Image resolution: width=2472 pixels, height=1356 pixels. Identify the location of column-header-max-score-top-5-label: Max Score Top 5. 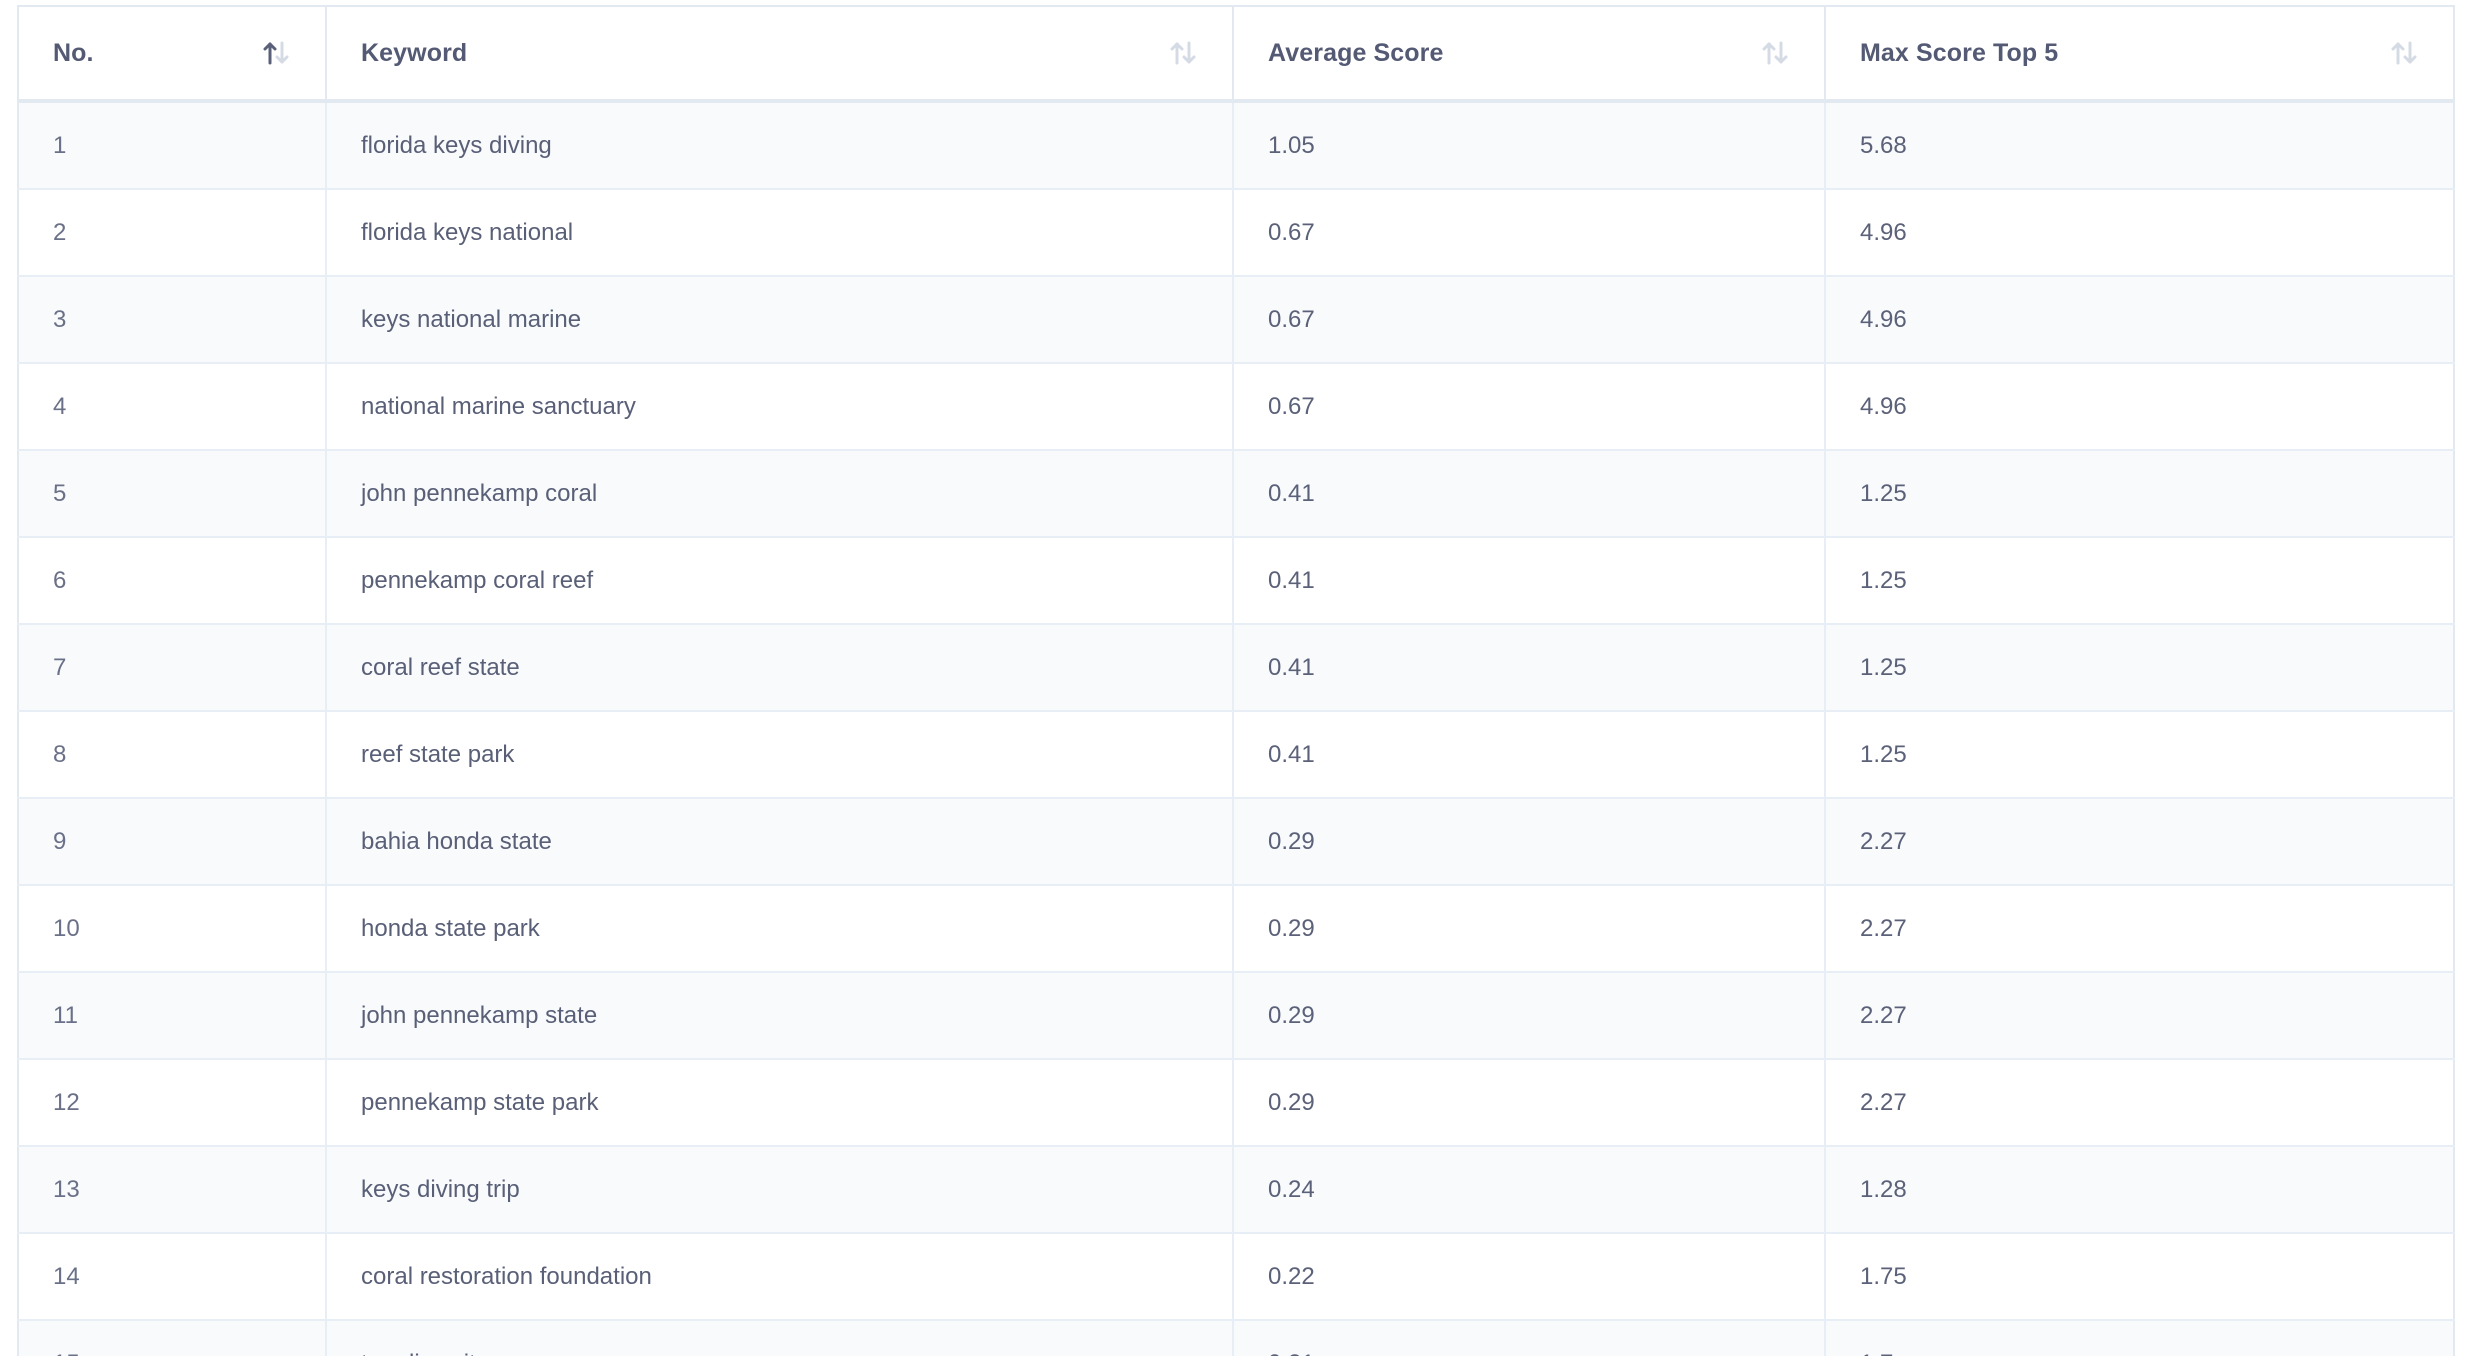
(1959, 52).